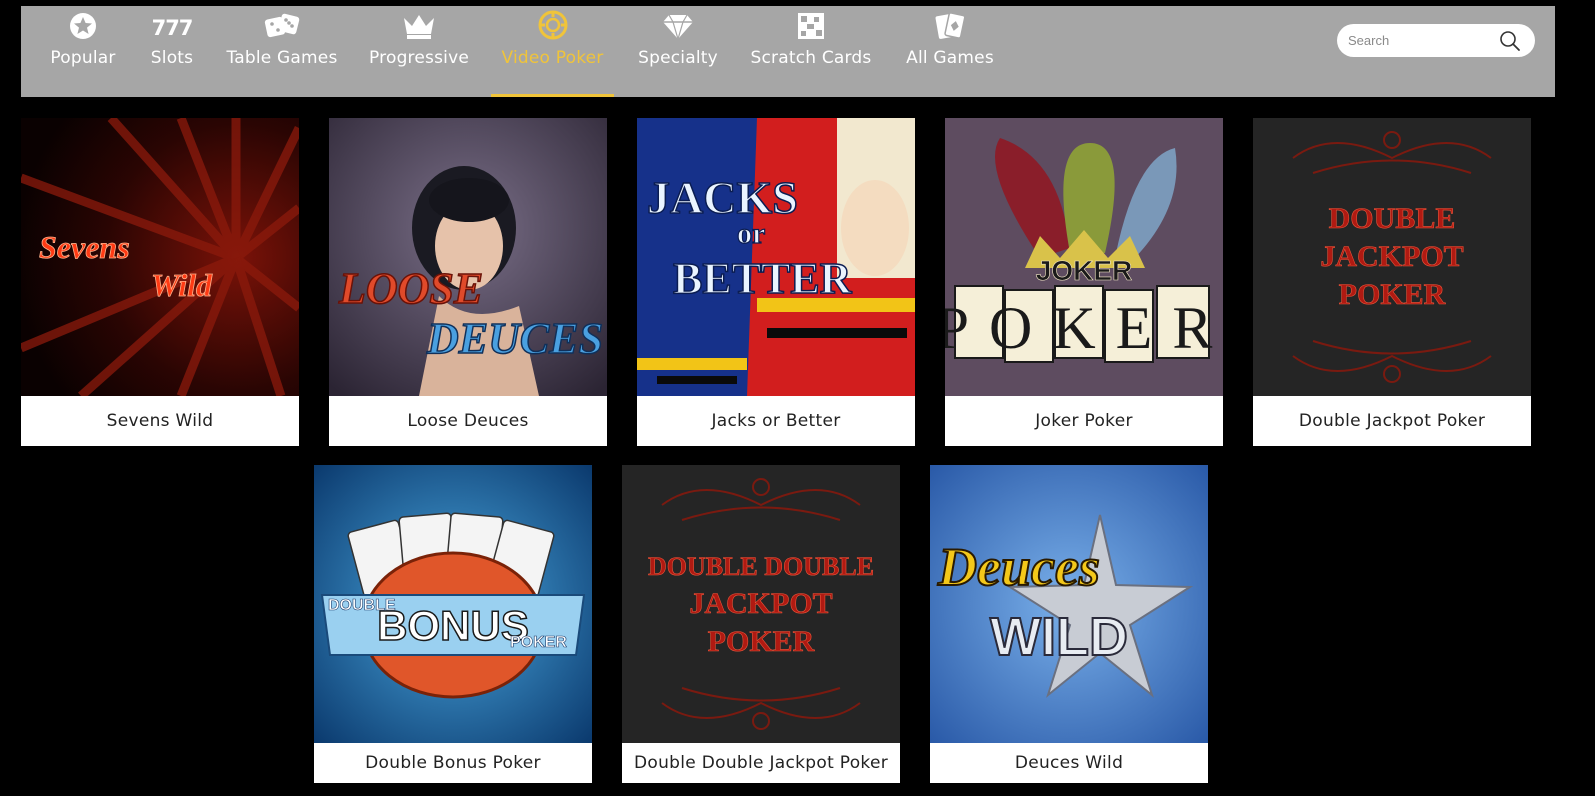  I want to click on tab-scratch-cards: Scratch Cards, so click(811, 51).